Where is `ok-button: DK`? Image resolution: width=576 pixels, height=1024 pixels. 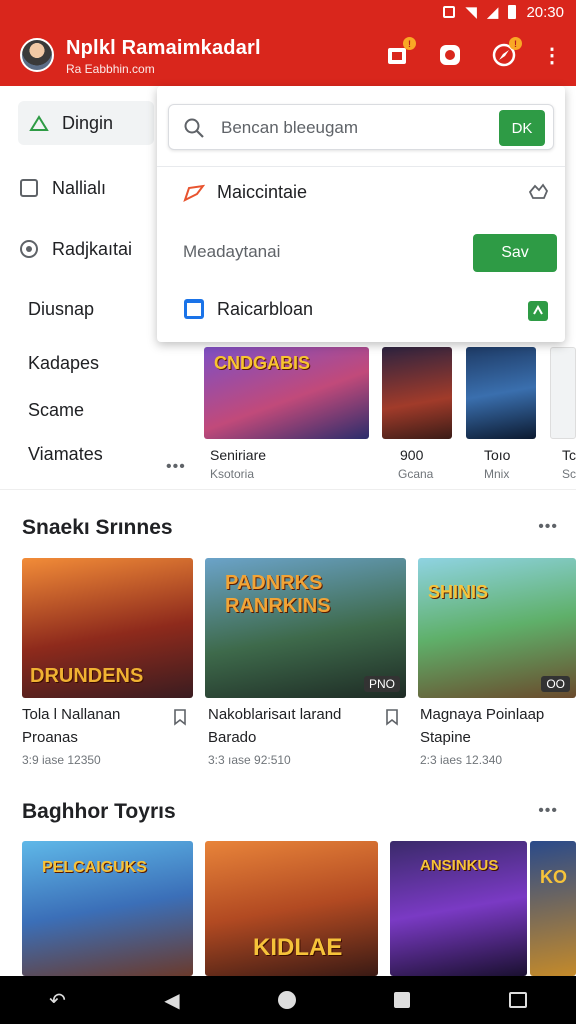 ok-button: DK is located at coordinates (522, 128).